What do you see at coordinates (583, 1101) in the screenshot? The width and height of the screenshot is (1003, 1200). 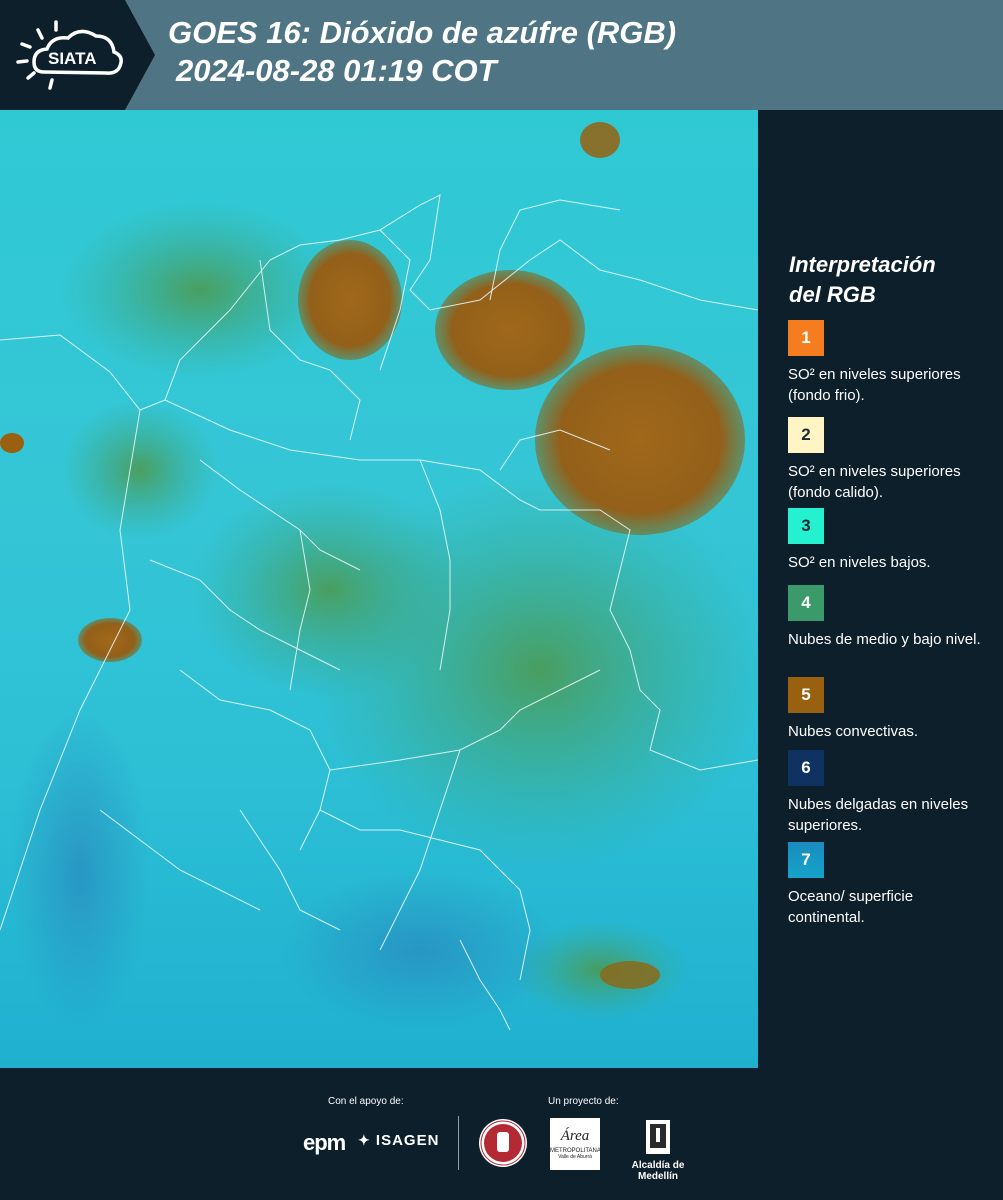 I see `project-label: Un proyecto de:` at bounding box center [583, 1101].